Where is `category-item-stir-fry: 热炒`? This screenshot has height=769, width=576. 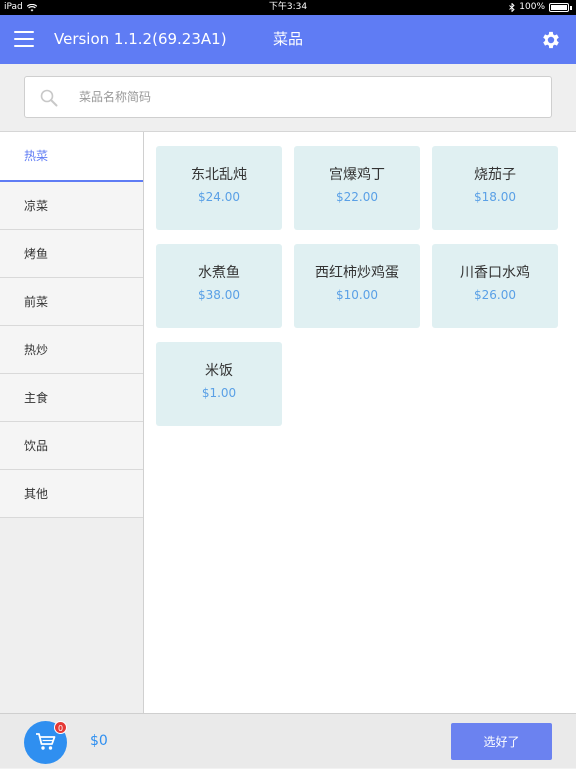
category-item-stir-fry: 热炒 is located at coordinates (71, 350).